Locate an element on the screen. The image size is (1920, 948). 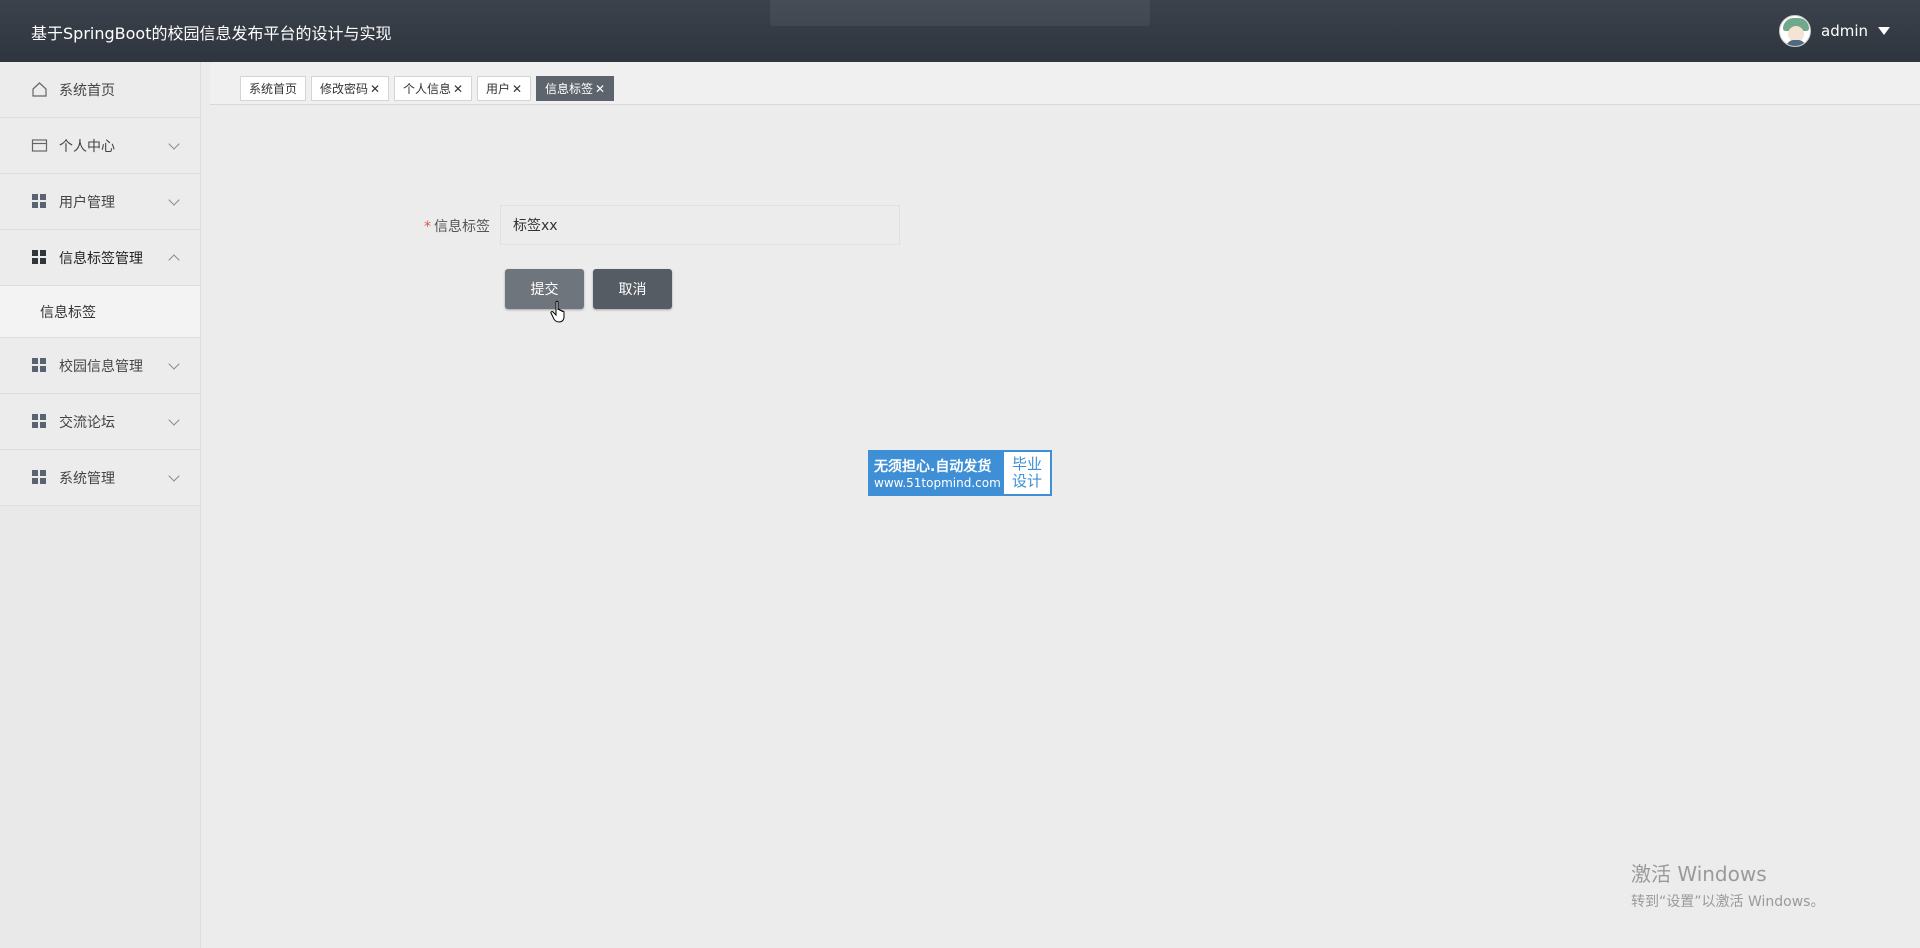
tag-field-label: * 信息标签 is located at coordinates (450, 226).